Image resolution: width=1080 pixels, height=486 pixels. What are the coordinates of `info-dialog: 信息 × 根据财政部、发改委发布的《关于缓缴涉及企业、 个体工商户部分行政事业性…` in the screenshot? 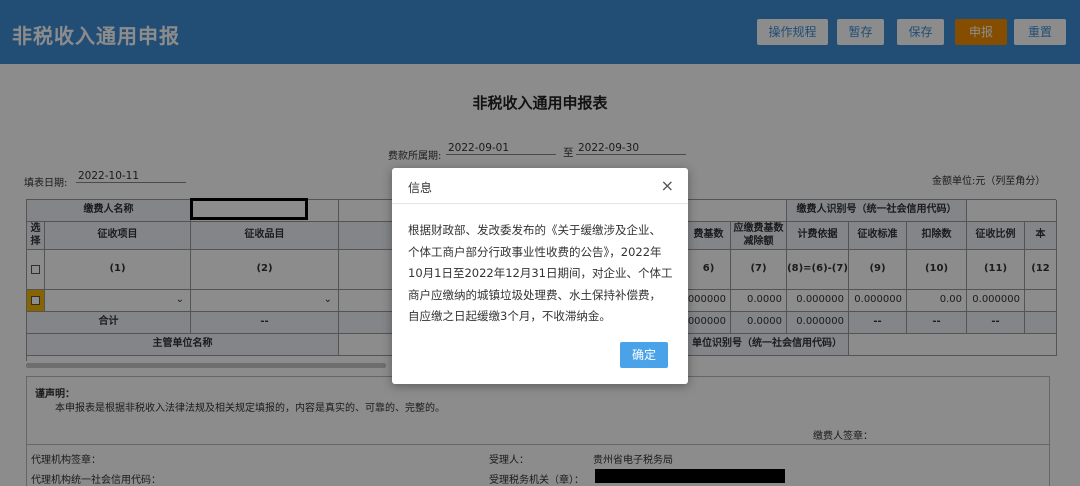 It's located at (540, 276).